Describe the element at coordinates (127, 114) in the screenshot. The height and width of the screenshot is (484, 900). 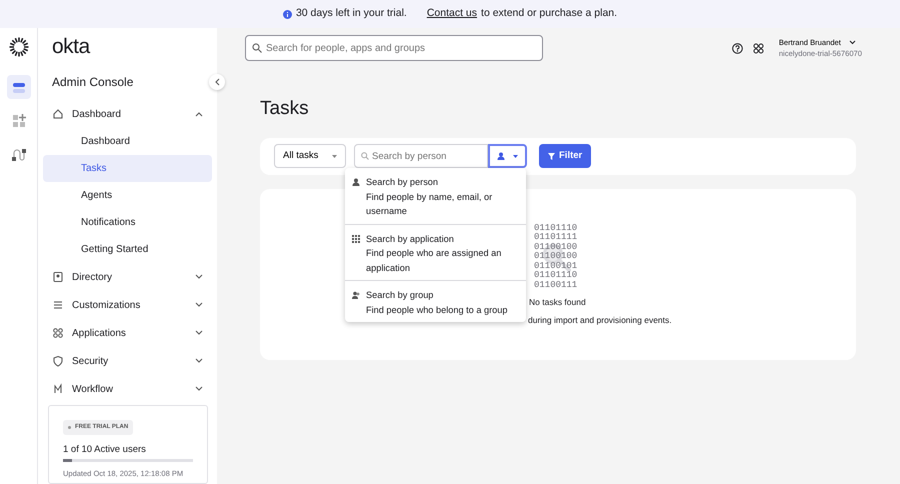
I see `nav-item: Dashboard` at that location.